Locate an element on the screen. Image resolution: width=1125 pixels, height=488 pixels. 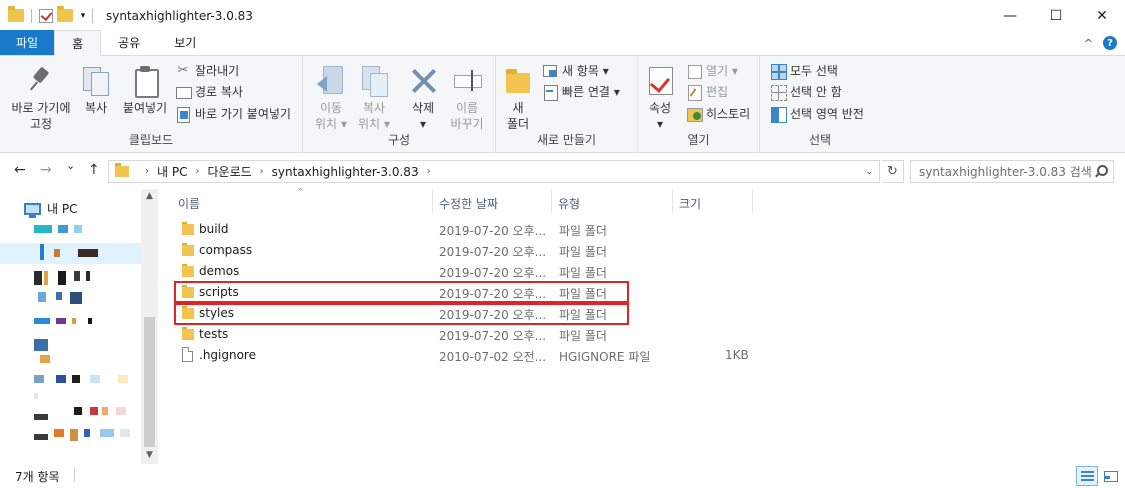
tab-file: 파일 is located at coordinates (27, 42).